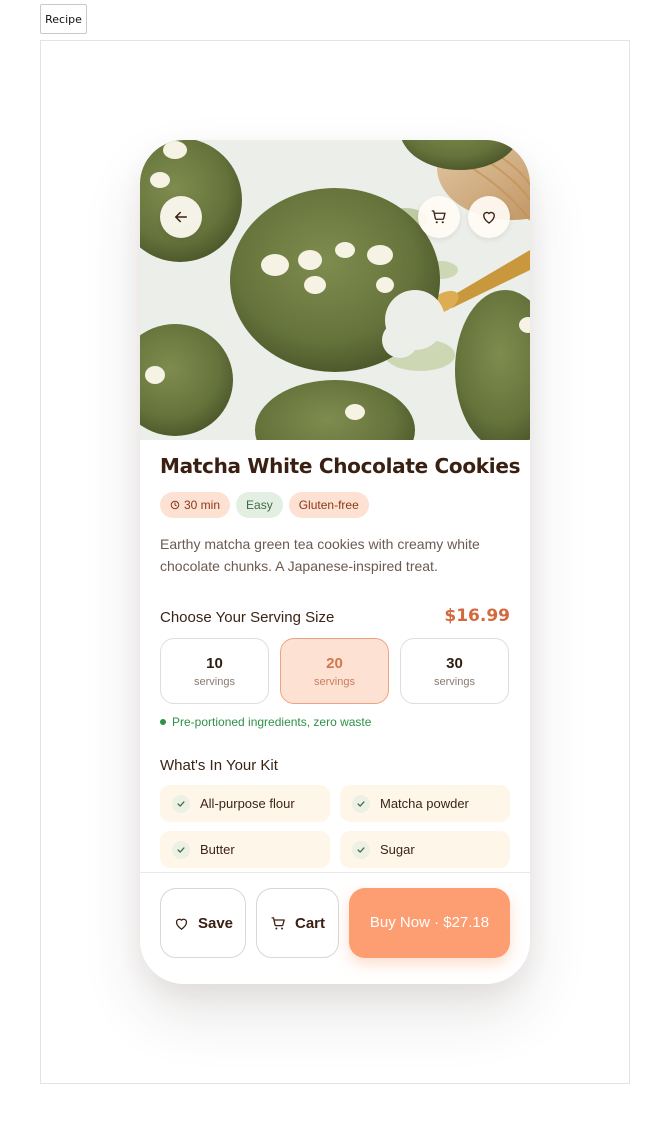 The width and height of the screenshot is (670, 1124). I want to click on kit-item: All-purpose flour, so click(245, 803).